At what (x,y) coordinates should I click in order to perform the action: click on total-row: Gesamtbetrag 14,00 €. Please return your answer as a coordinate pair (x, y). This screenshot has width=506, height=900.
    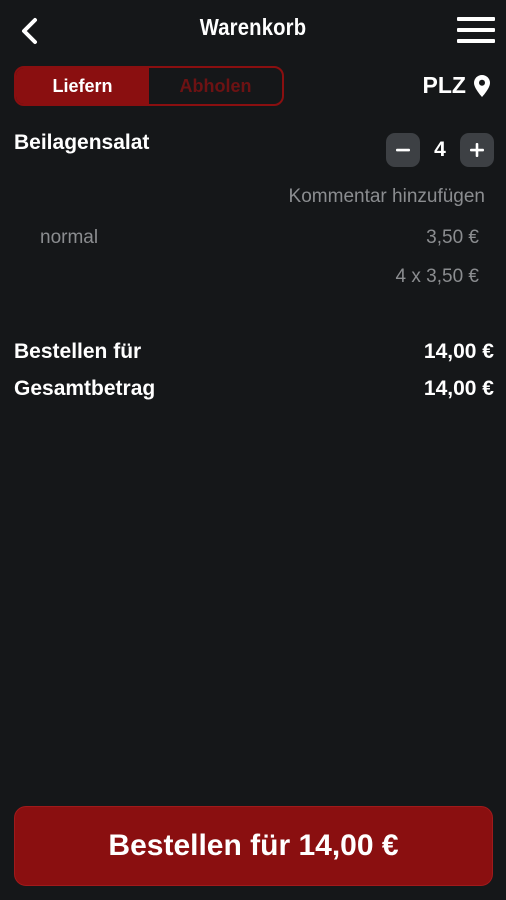
    Looking at the image, I should click on (254, 389).